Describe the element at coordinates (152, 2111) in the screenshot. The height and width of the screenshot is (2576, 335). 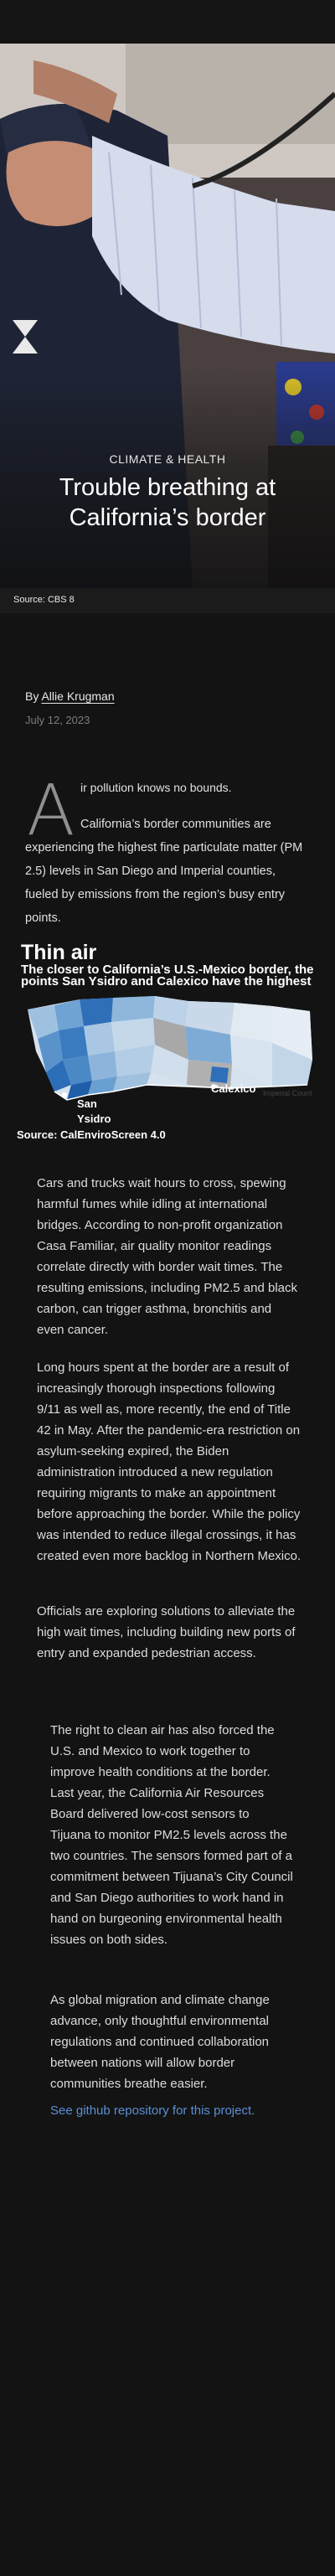
I see `github-repo-link: See github repository for this project.` at that location.